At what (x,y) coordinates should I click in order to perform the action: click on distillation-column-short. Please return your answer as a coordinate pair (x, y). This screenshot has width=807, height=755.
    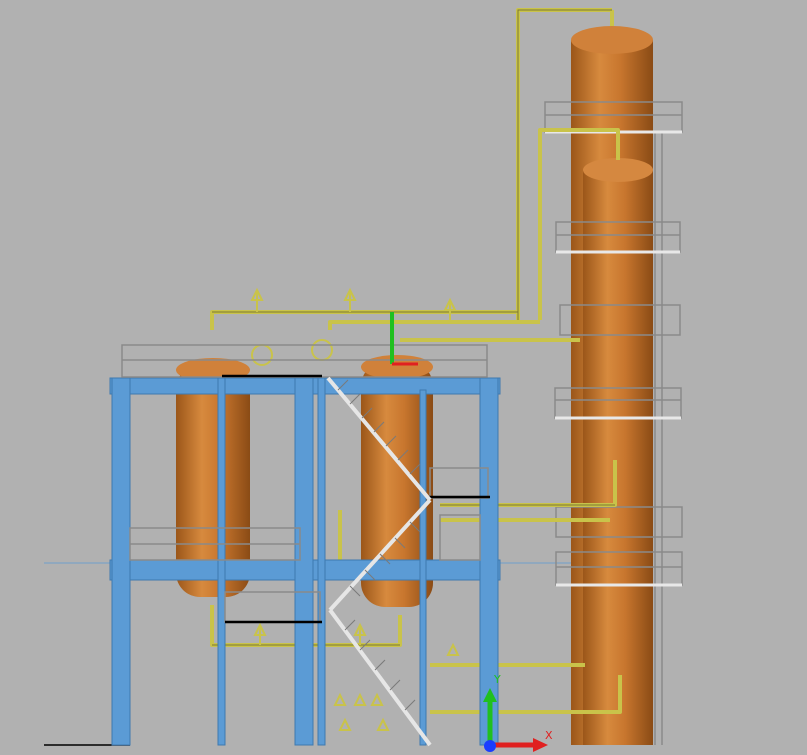
    Looking at the image, I should click on (618, 451).